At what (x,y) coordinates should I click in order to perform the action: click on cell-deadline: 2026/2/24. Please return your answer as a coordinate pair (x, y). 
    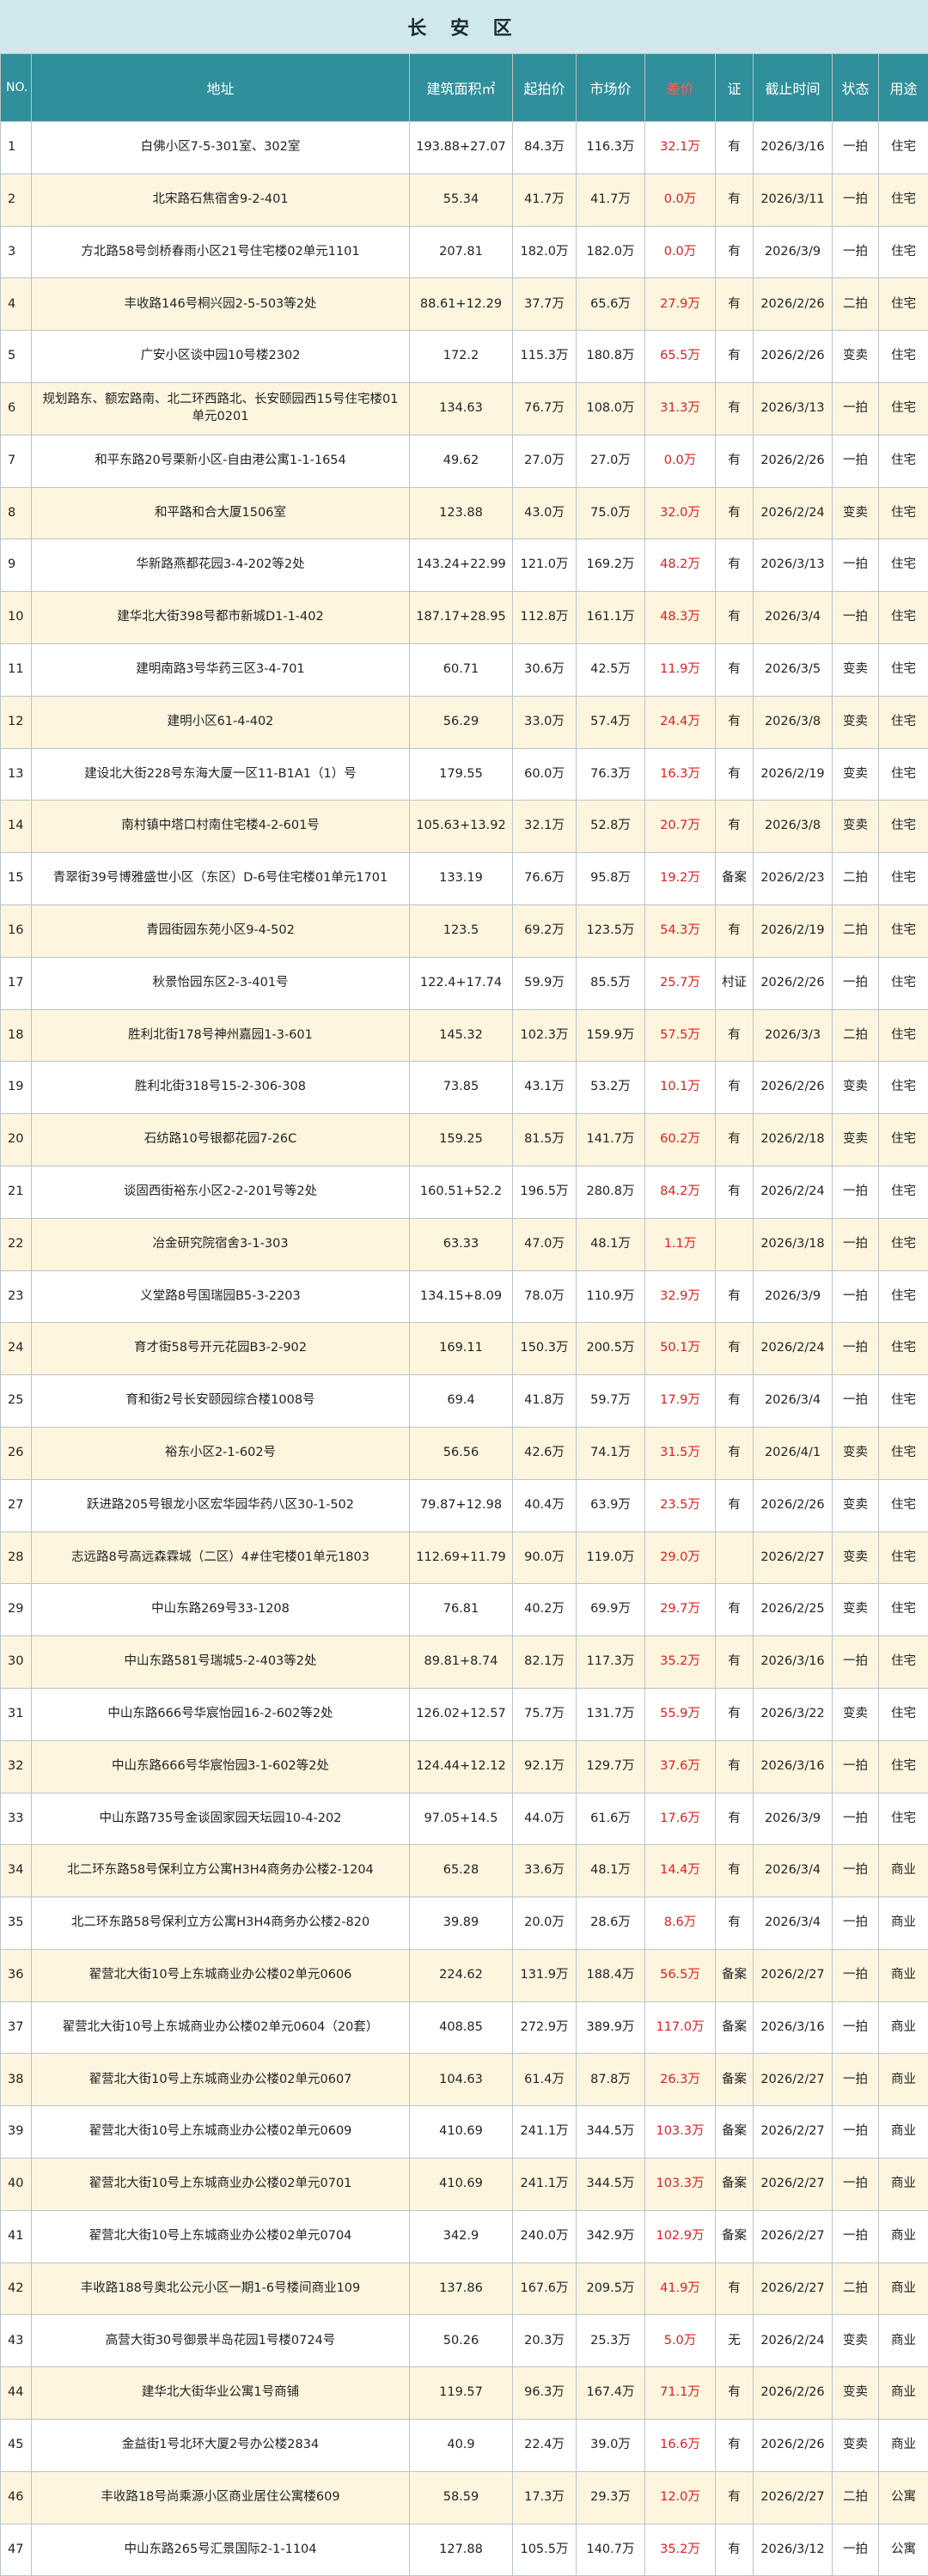
    Looking at the image, I should click on (793, 1349).